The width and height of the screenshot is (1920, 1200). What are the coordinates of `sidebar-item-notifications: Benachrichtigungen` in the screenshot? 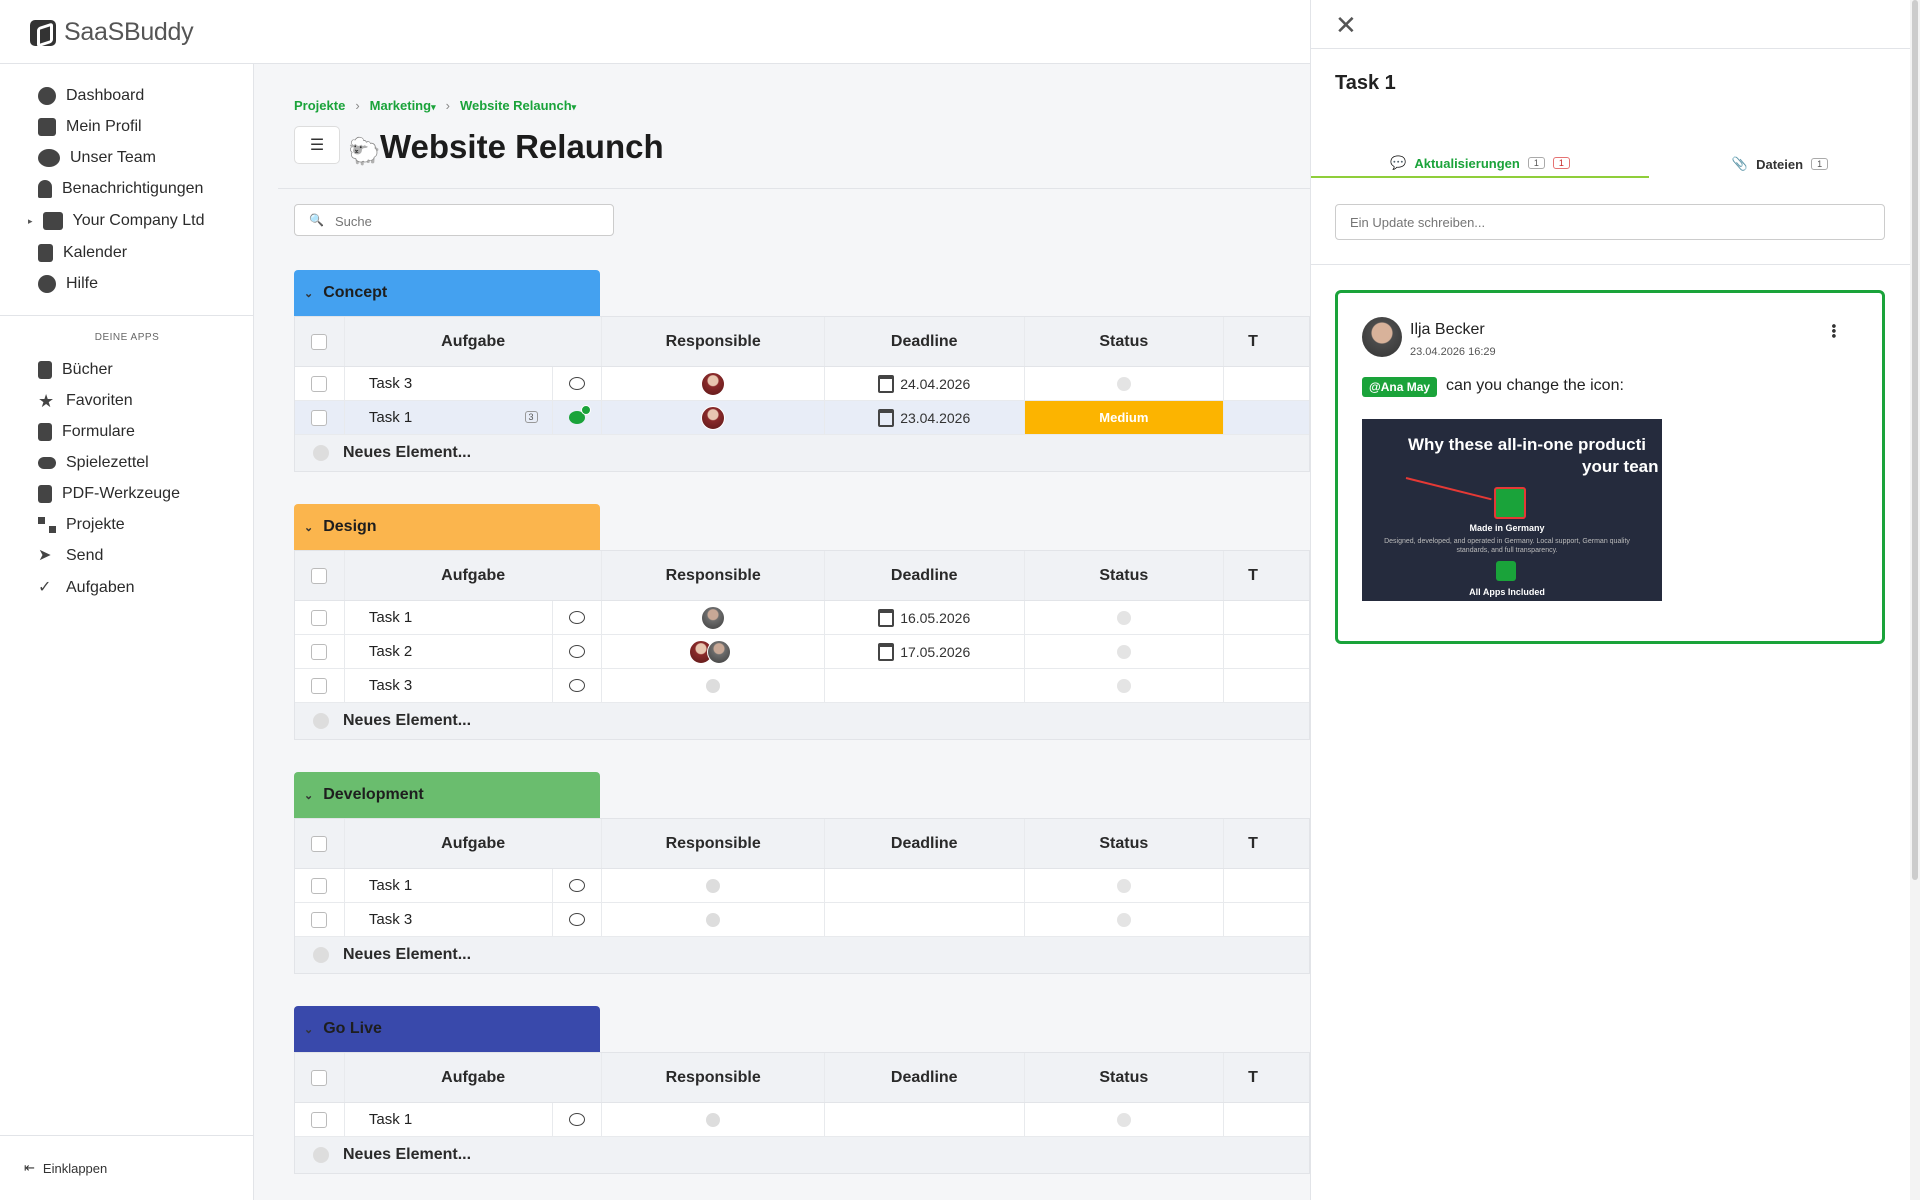 It's located at (120, 189).